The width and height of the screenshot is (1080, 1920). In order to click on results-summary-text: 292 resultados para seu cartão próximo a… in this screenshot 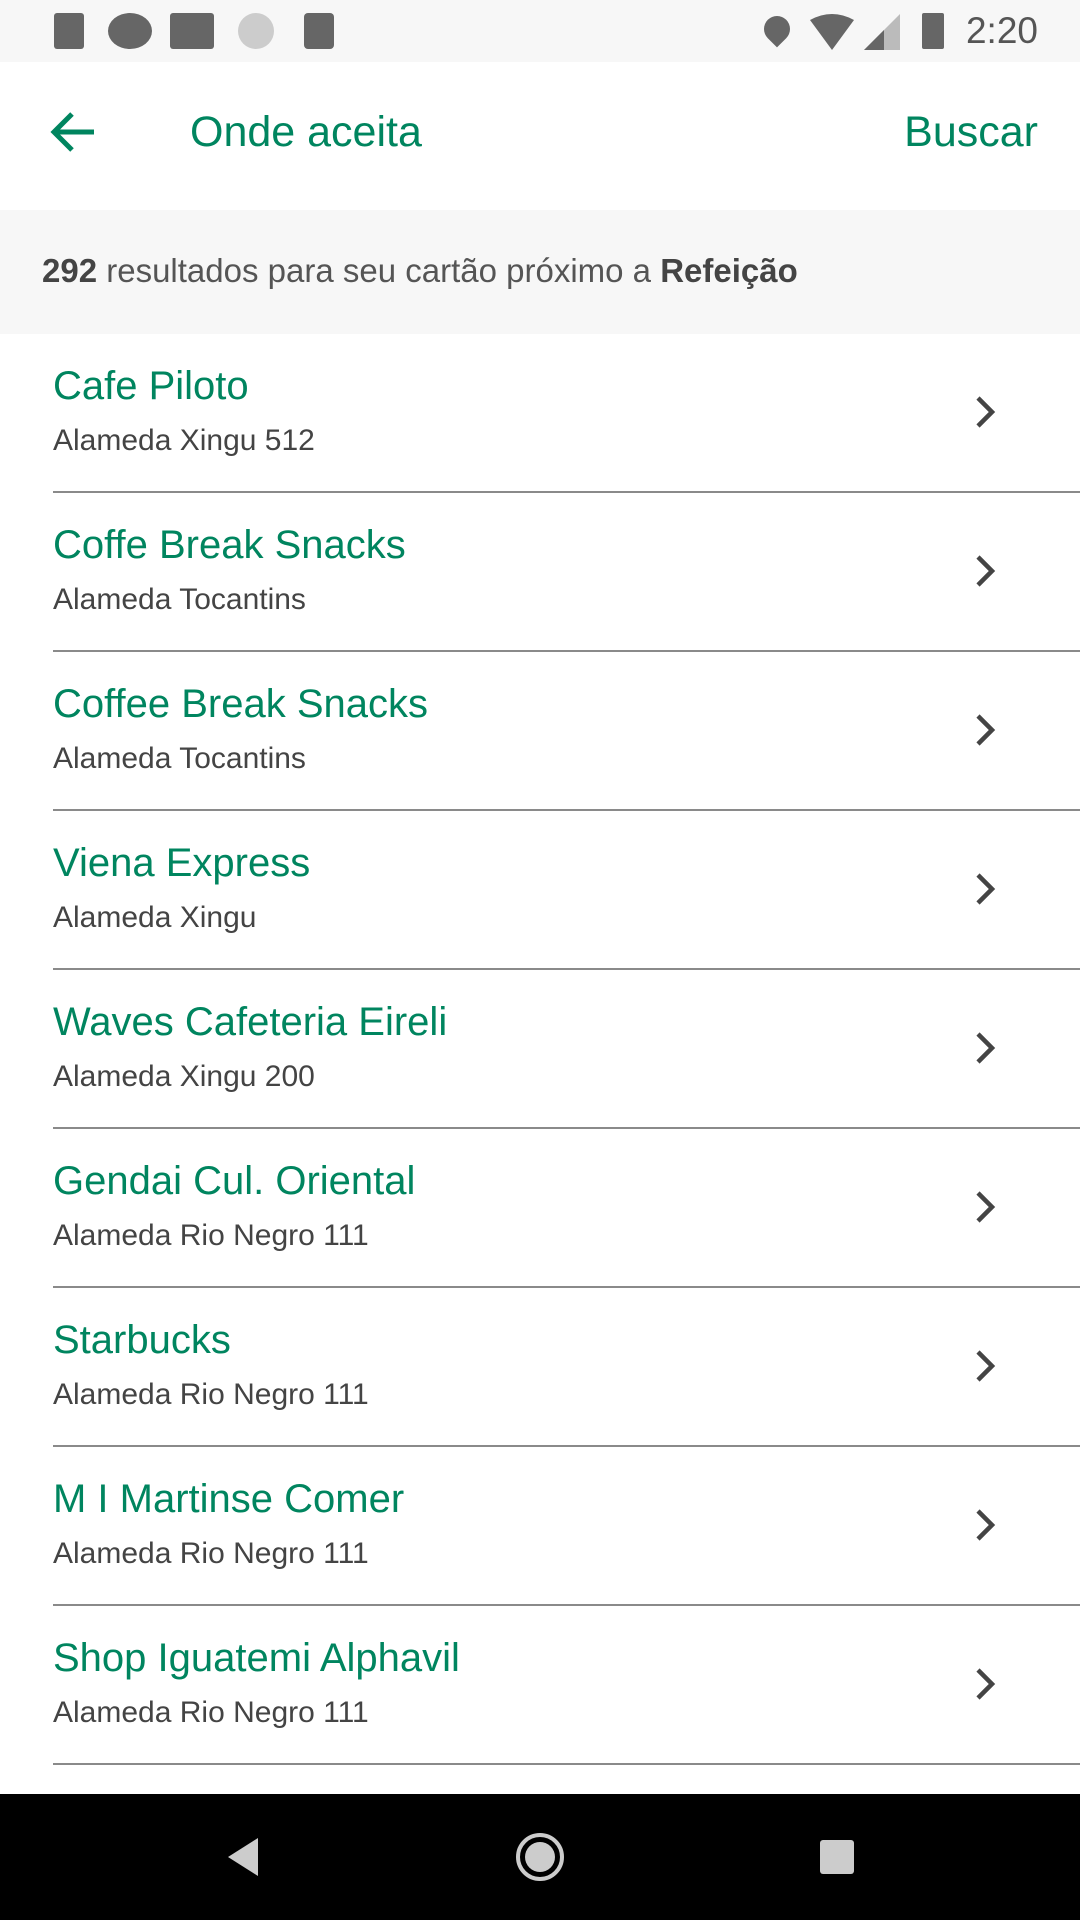, I will do `click(420, 271)`.